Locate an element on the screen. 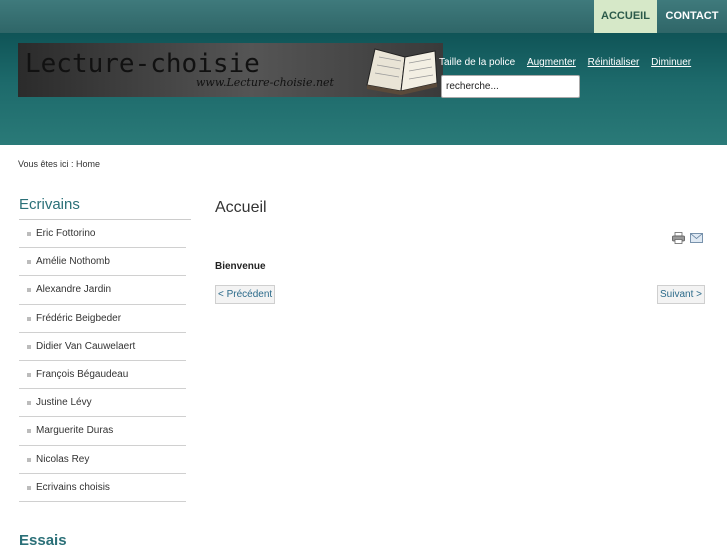 The width and height of the screenshot is (727, 545). page-title: Accueil is located at coordinates (241, 207).